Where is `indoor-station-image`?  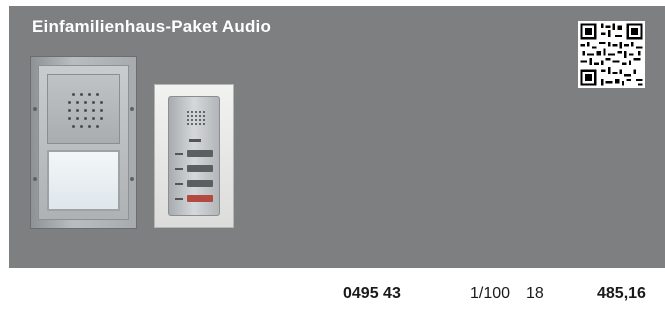
indoor-station-image is located at coordinates (194, 156).